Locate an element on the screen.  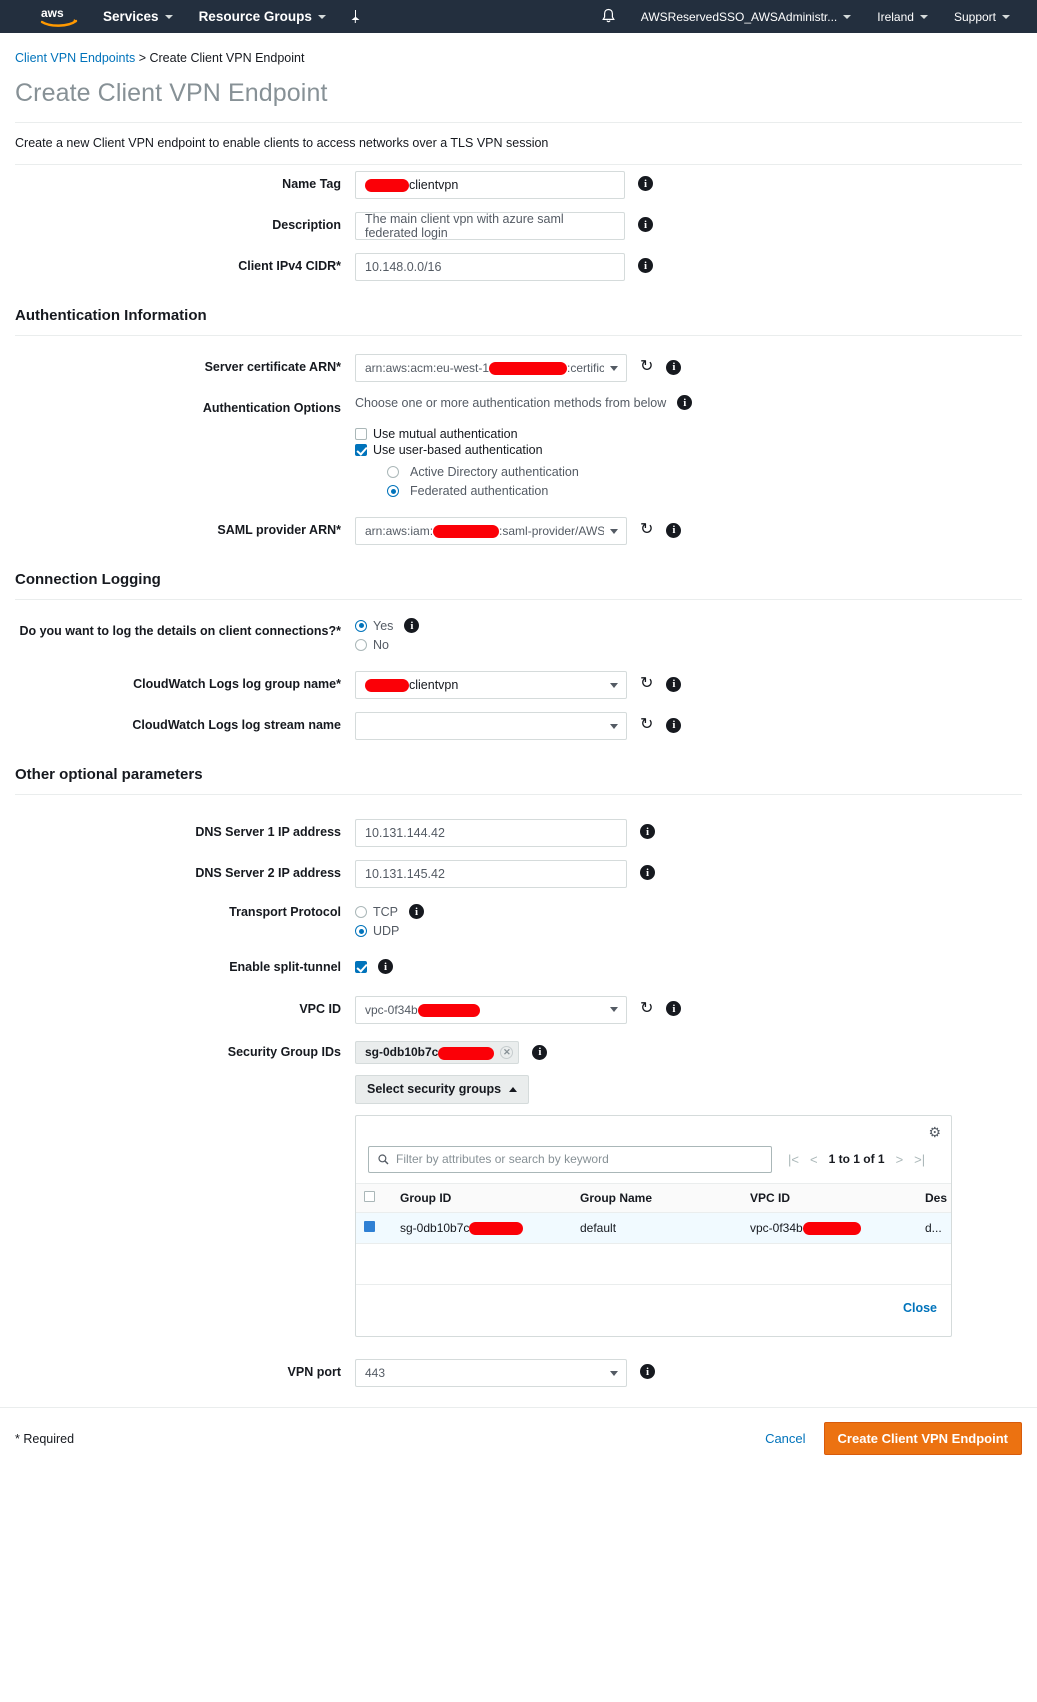
server-certificate-suffix: :certificate. is located at coordinates (585, 367).